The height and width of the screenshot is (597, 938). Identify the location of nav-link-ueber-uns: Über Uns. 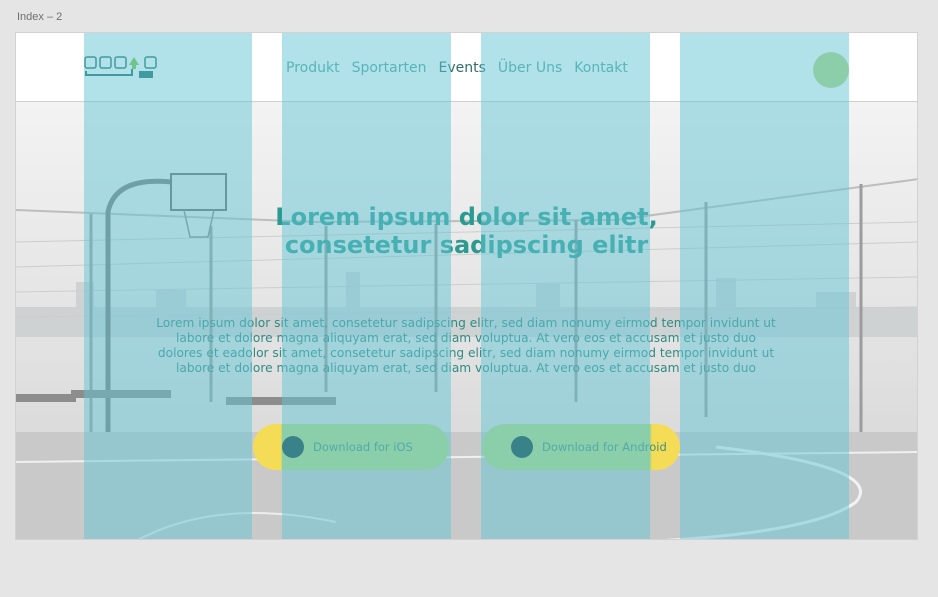
(530, 68).